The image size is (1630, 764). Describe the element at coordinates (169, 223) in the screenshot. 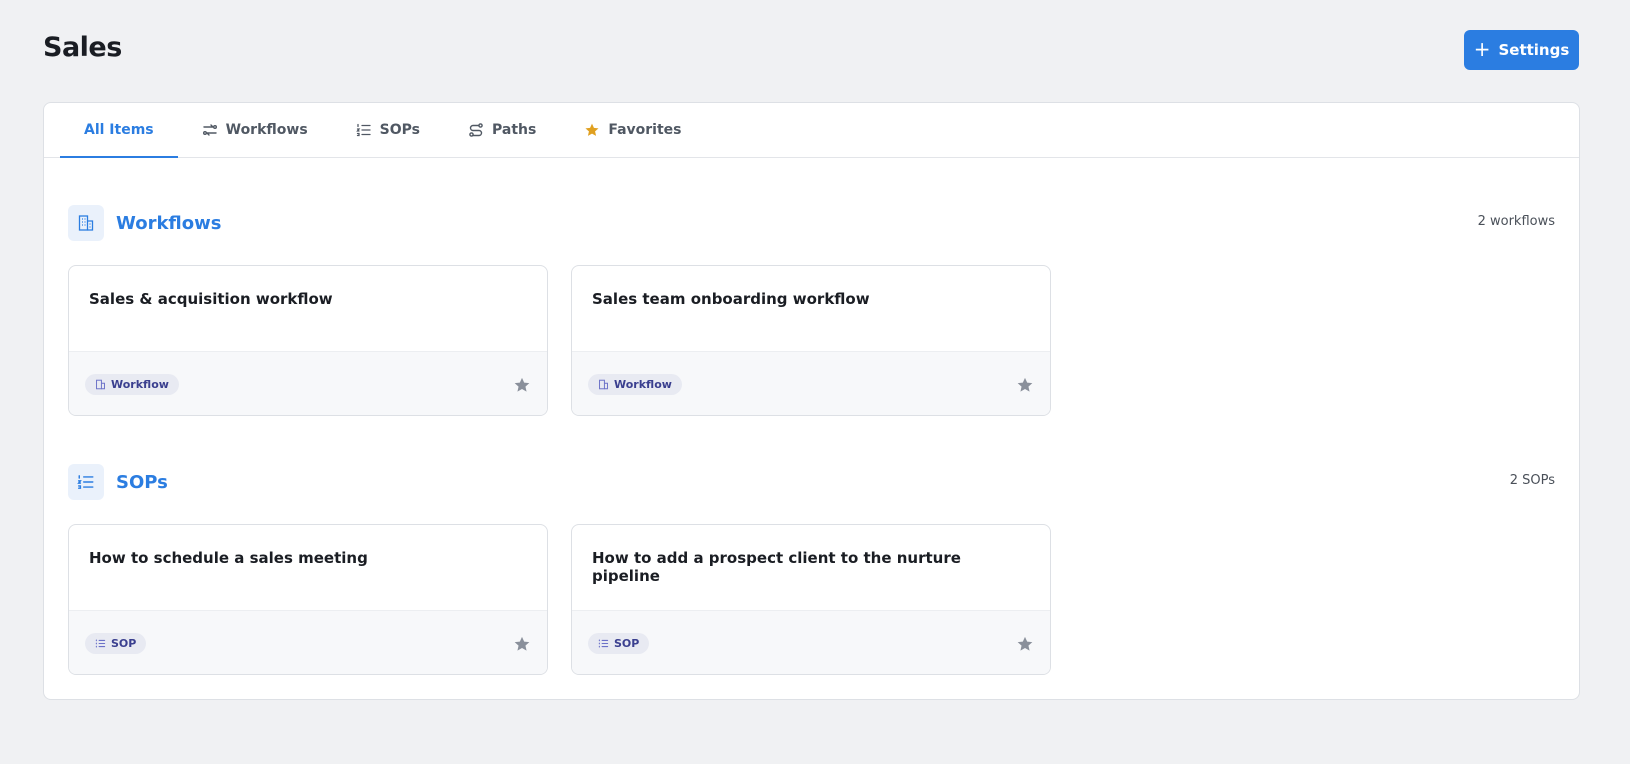

I see `workflows-section-title: Workflows` at that location.